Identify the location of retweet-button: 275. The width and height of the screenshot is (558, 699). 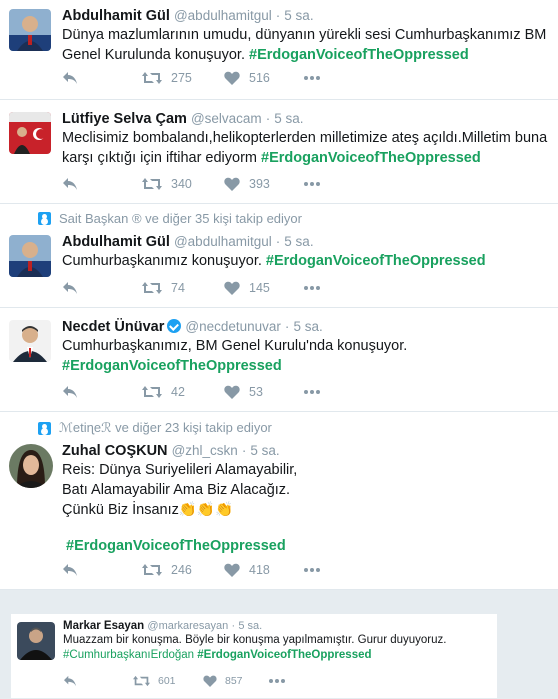
(183, 78).